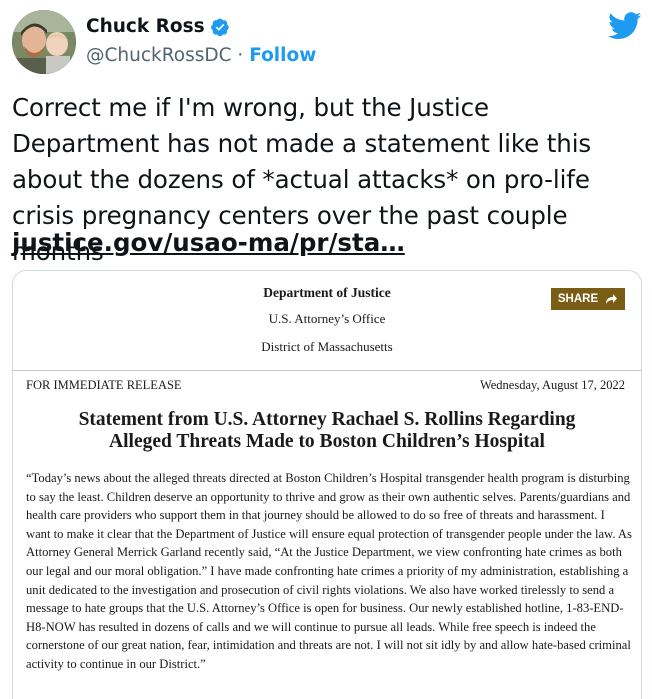 The width and height of the screenshot is (652, 699). Describe the element at coordinates (159, 55) in the screenshot. I see `author-handle: @ChuckRossDC` at that location.